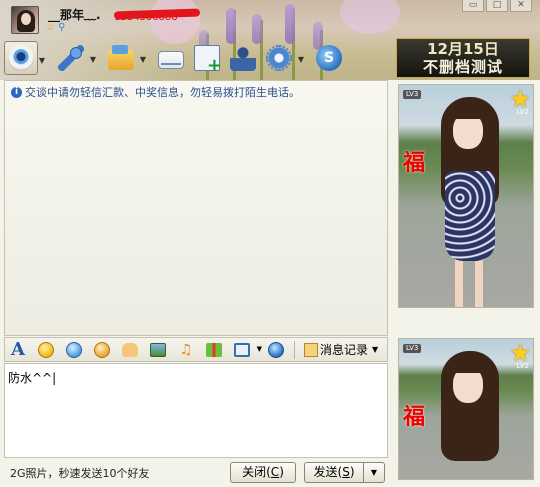 The height and width of the screenshot is (487, 540). I want to click on hand-icon, so click(130, 349).